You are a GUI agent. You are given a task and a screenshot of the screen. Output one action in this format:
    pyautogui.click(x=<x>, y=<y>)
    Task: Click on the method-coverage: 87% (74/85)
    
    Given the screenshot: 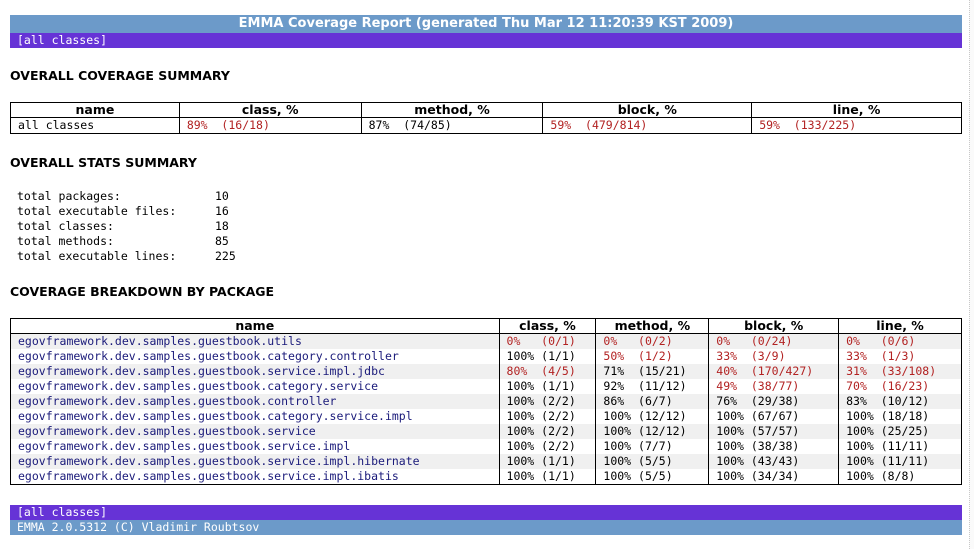 What is the action you would take?
    pyautogui.click(x=452, y=125)
    